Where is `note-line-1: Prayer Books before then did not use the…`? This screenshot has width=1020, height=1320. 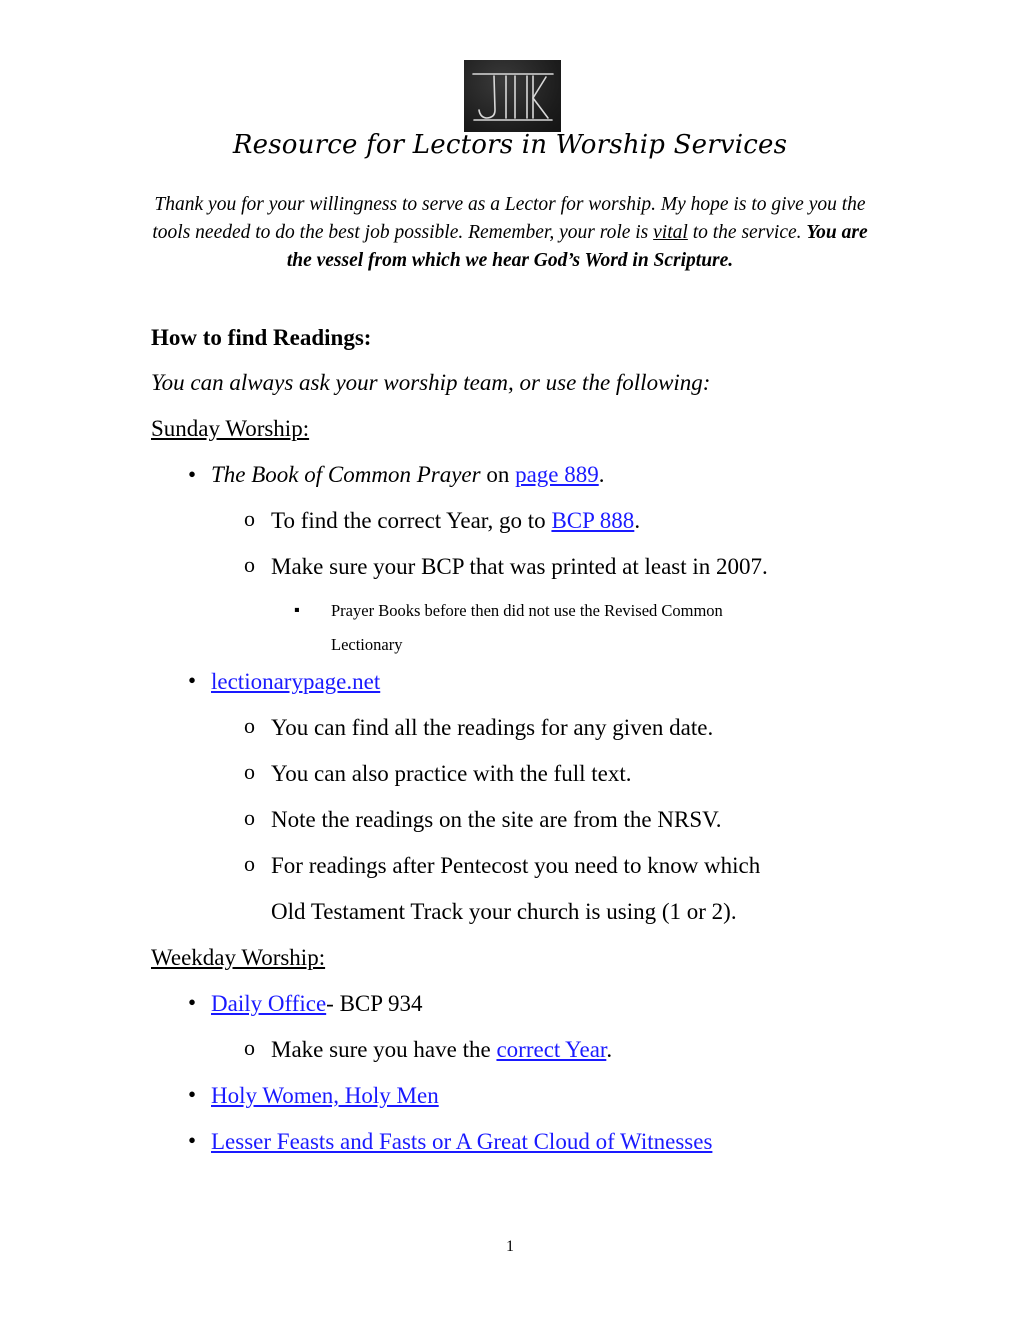
note-line-1: Prayer Books before then did not use the… is located at coordinates (527, 610).